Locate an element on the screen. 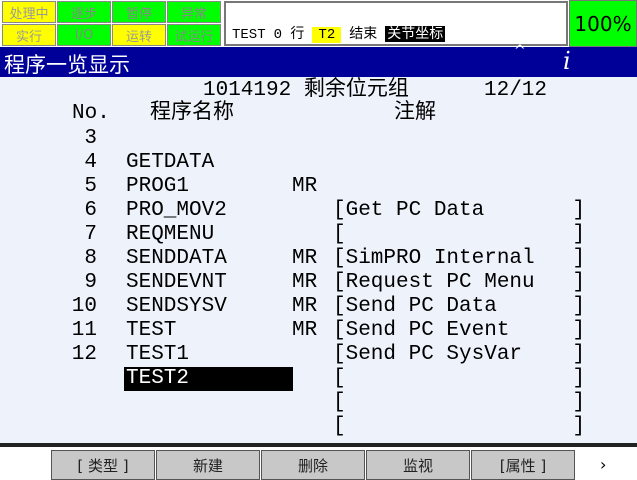 The image size is (637, 480). next-page-icon: › is located at coordinates (603, 464).